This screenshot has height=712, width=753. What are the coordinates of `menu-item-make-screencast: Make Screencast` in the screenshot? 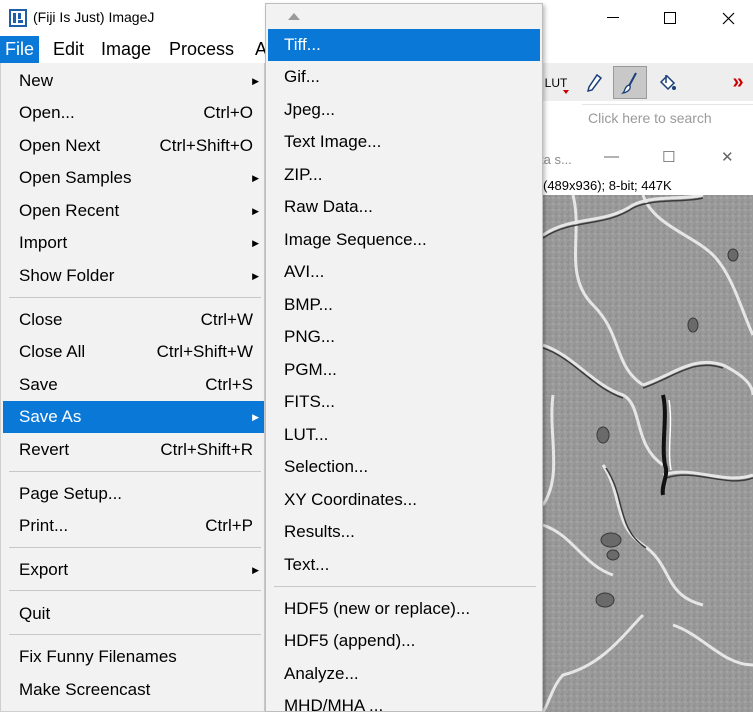 It's located at (133, 690).